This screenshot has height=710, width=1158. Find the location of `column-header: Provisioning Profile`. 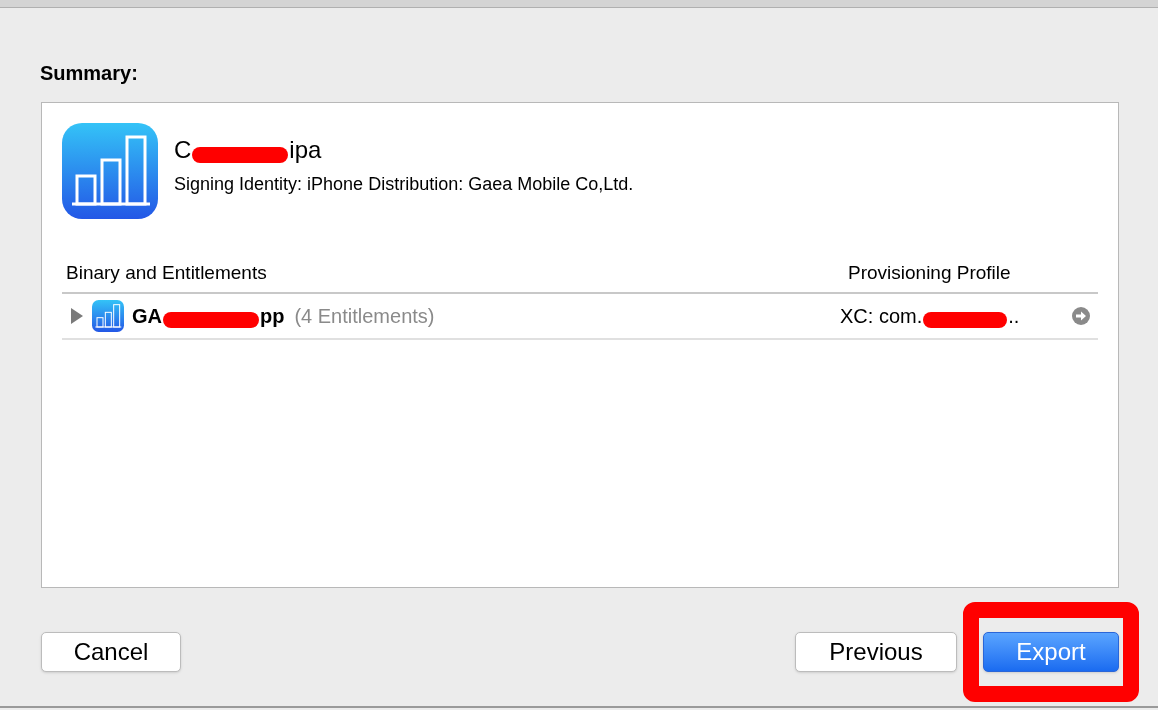

column-header: Provisioning Profile is located at coordinates (930, 273).